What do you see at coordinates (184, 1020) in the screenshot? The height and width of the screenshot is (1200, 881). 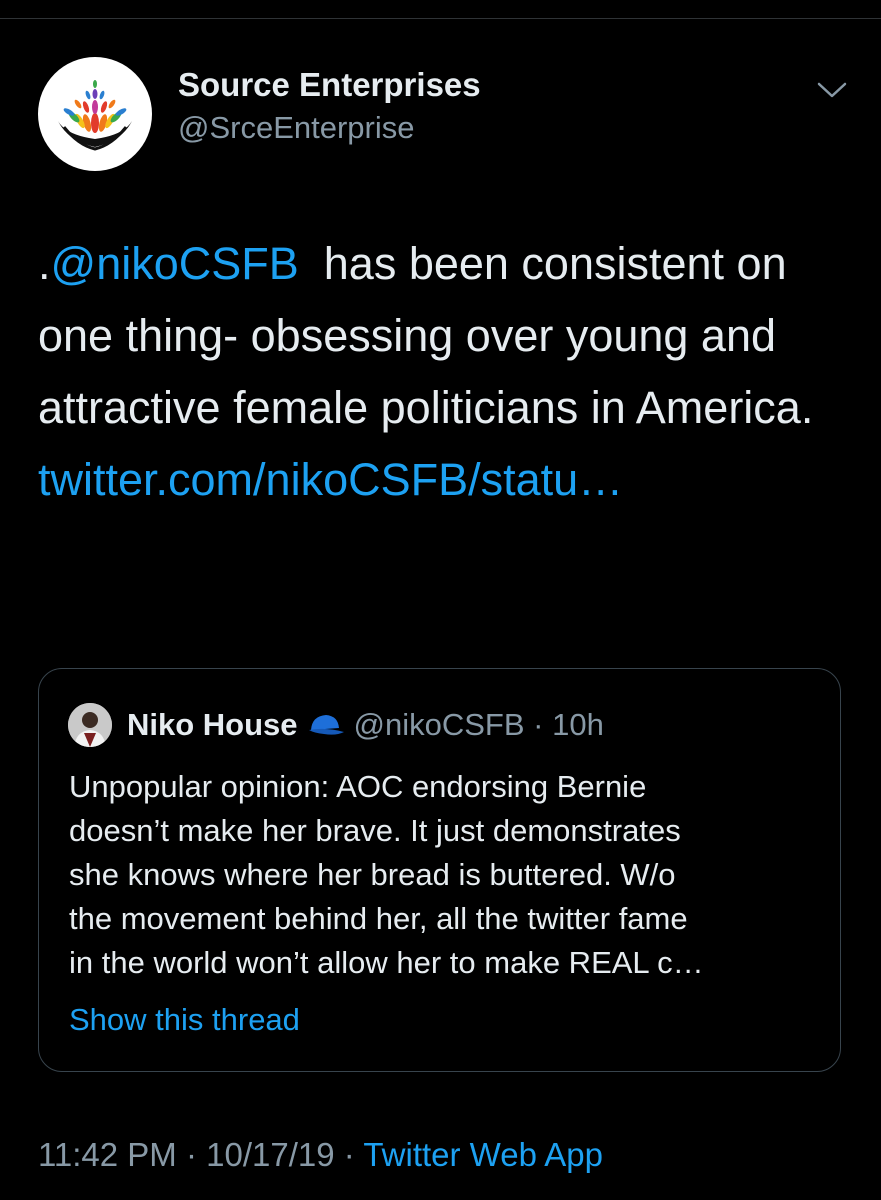 I see `show-thread-link: Show this thread` at bounding box center [184, 1020].